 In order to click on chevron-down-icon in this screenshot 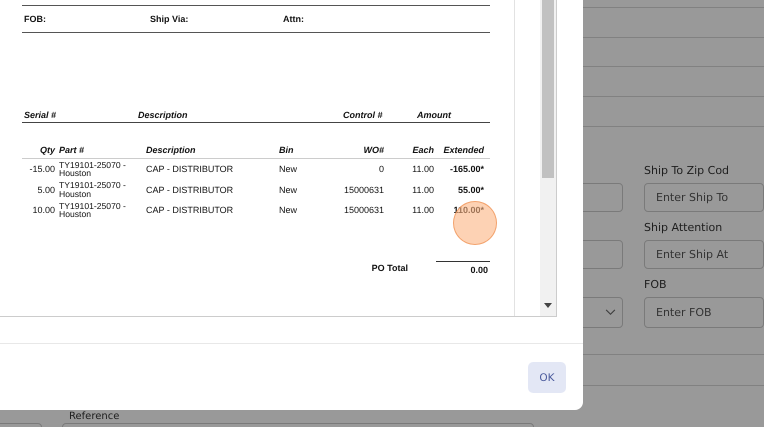, I will do `click(610, 312)`.